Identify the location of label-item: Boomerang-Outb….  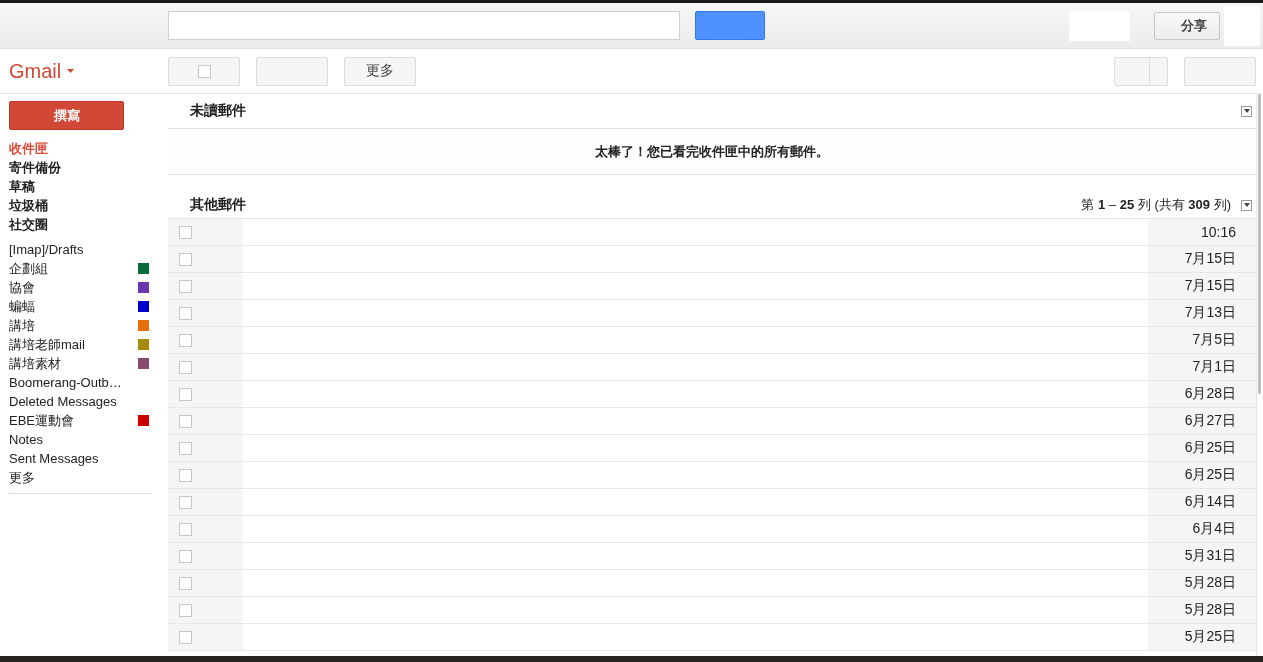
(65, 382).